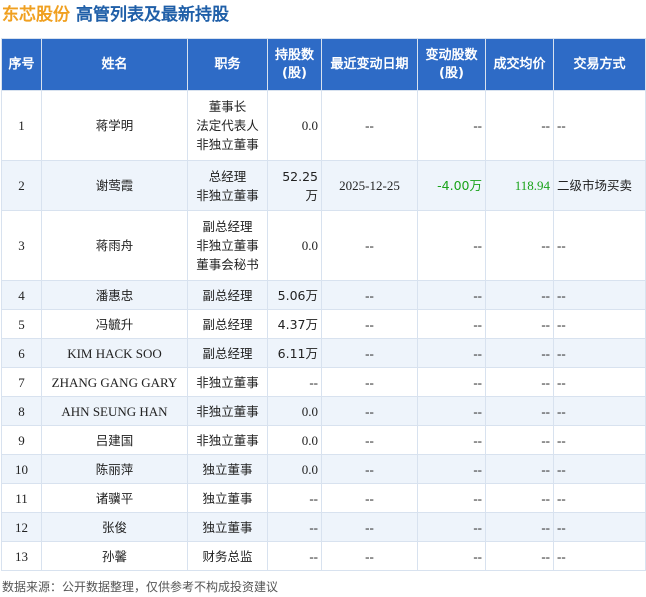 The image size is (646, 597). What do you see at coordinates (114, 556) in the screenshot?
I see `cell-name: 孙馨` at bounding box center [114, 556].